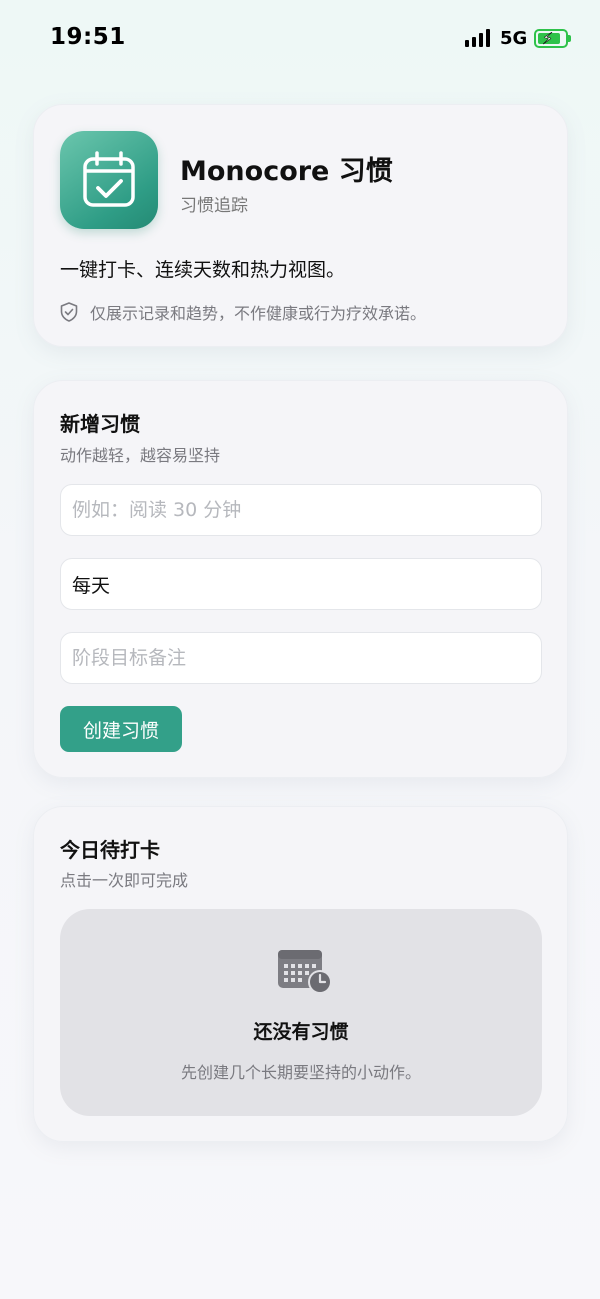 The height and width of the screenshot is (1299, 600). What do you see at coordinates (569, 38) in the screenshot?
I see `battery-cap` at bounding box center [569, 38].